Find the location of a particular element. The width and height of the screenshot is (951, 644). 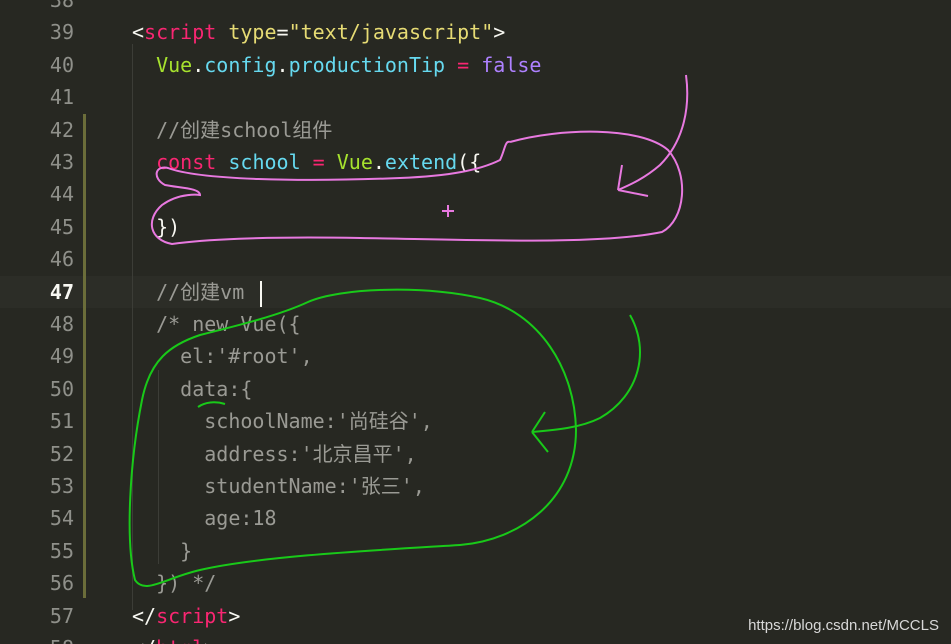

line-code: } is located at coordinates (162, 551).